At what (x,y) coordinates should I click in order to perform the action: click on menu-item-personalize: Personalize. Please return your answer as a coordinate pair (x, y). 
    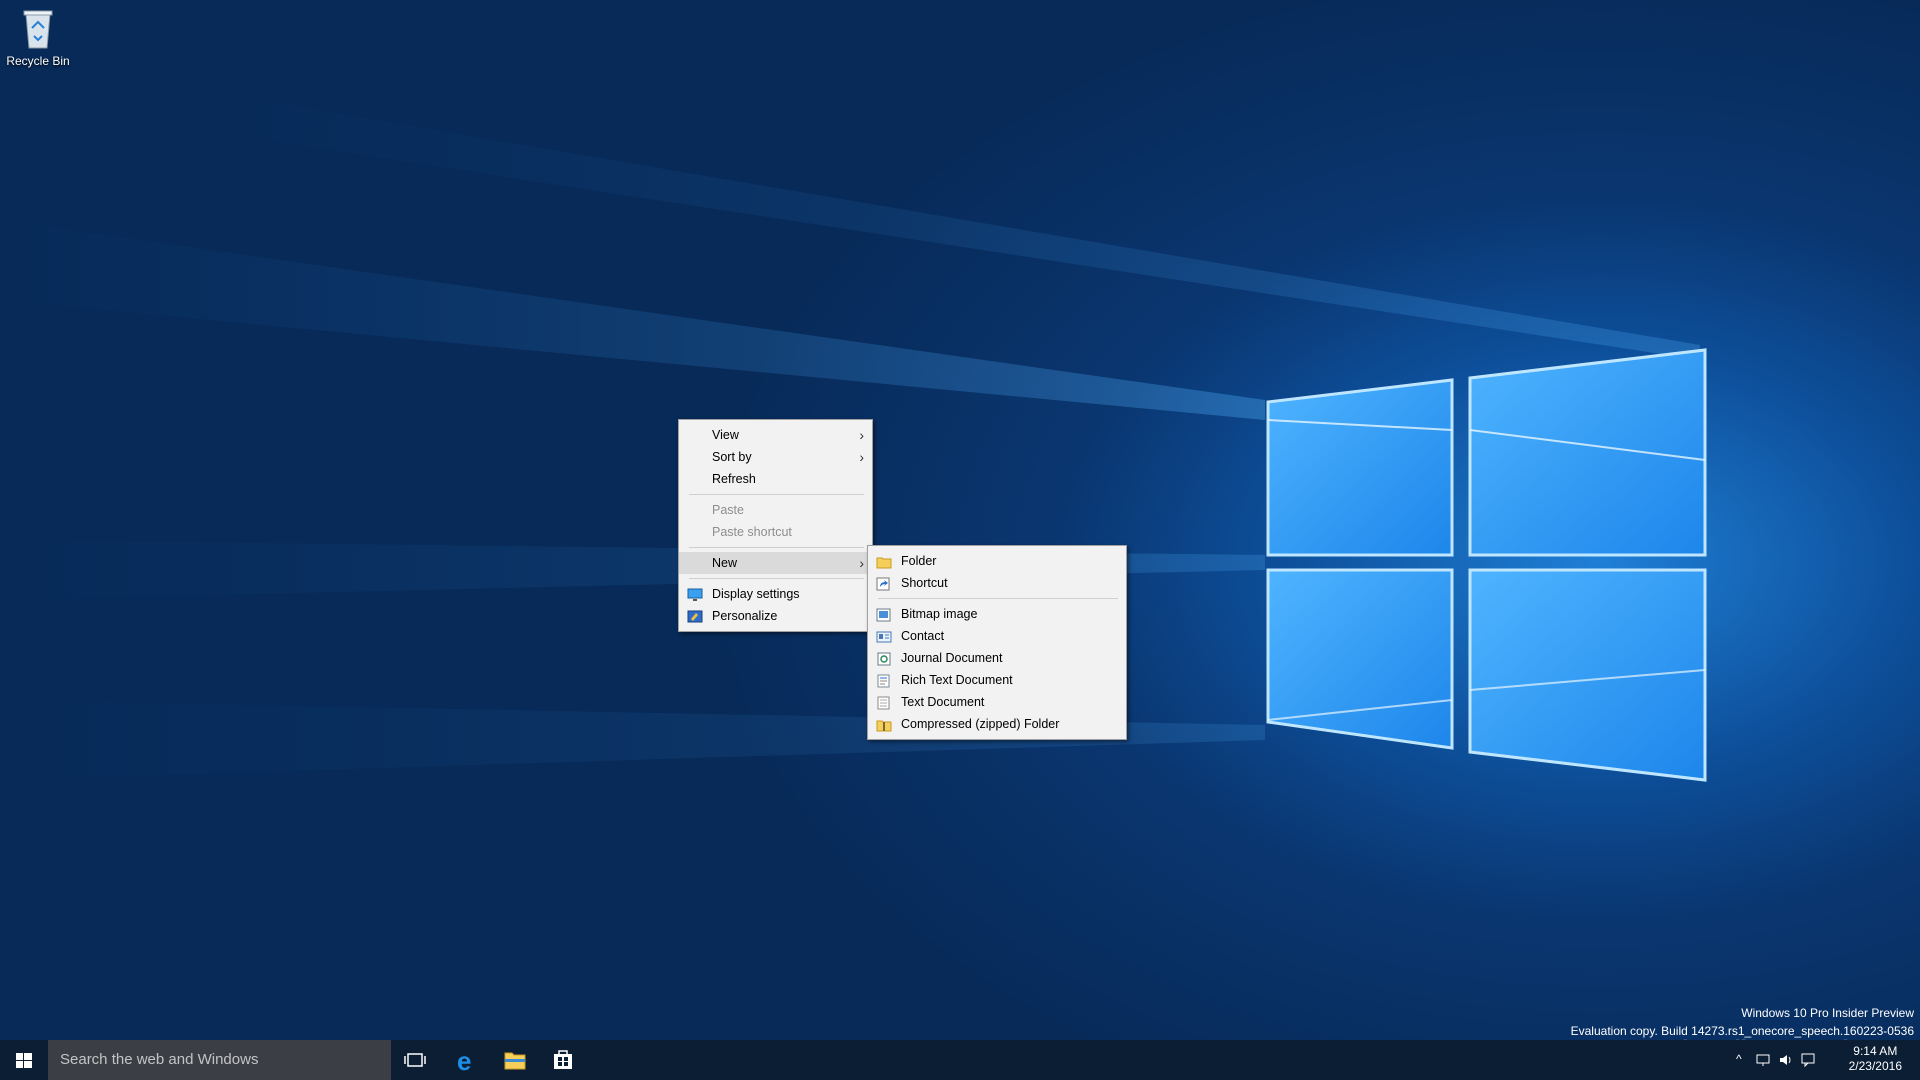
    Looking at the image, I should click on (775, 616).